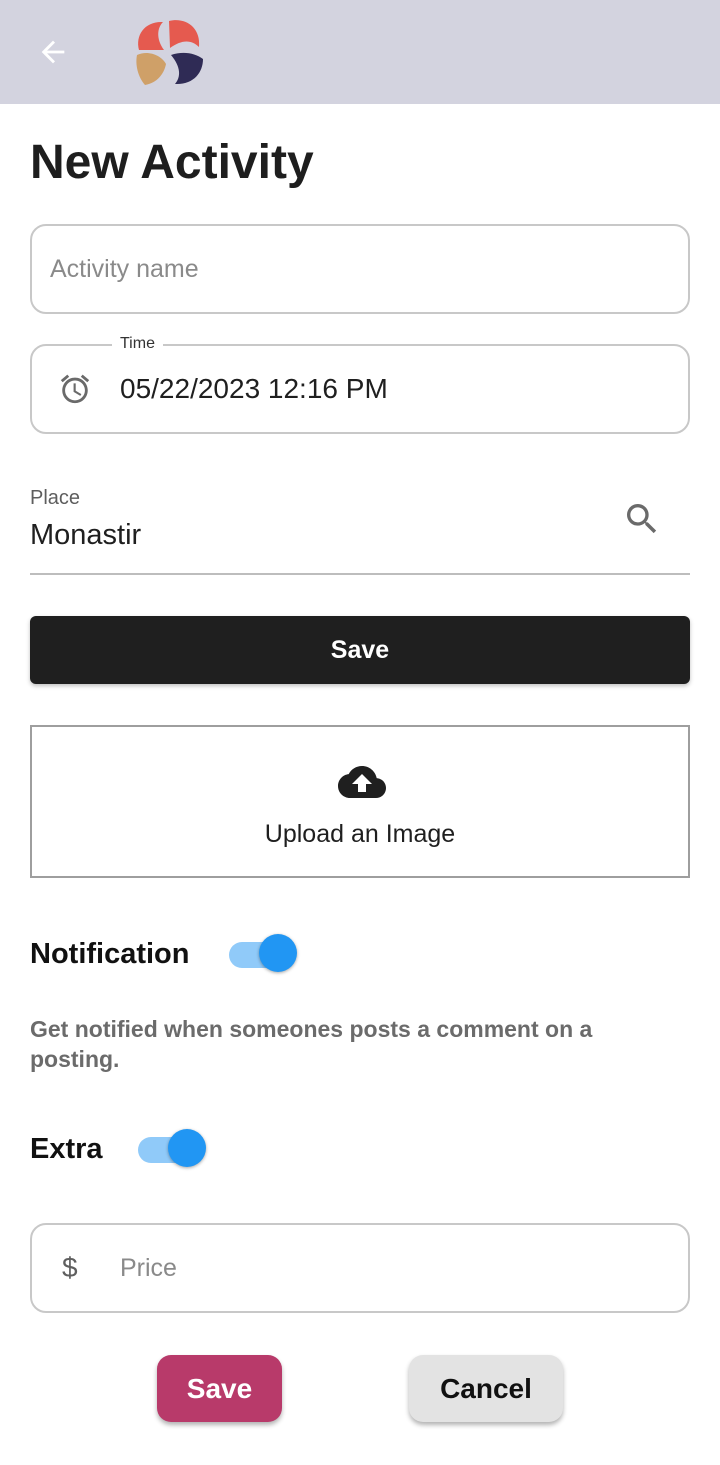 The image size is (720, 1465). I want to click on arrow-left-icon, so click(53, 52).